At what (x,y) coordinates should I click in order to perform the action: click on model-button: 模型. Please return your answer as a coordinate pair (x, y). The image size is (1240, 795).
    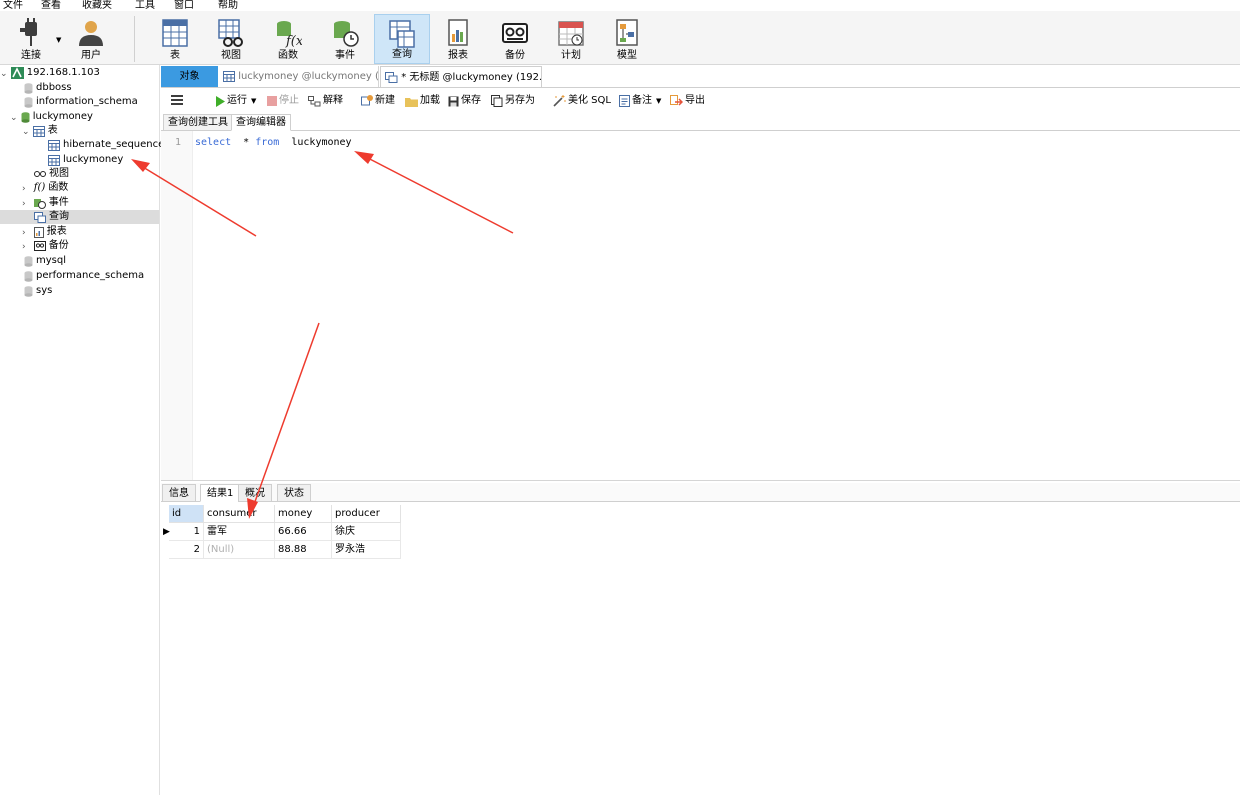
    Looking at the image, I should click on (627, 39).